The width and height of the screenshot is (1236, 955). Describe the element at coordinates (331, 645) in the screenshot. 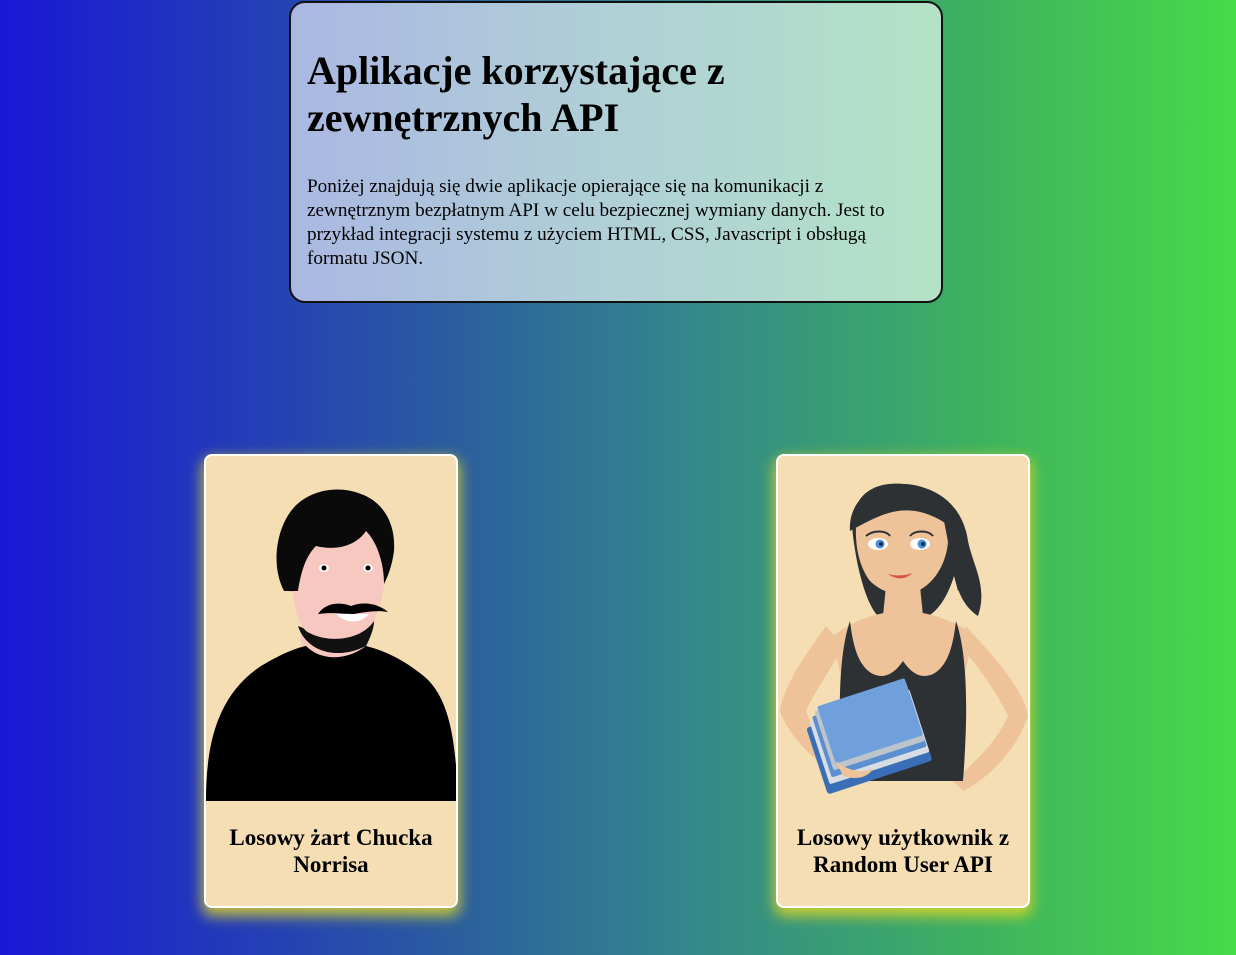

I see `man-with-mustache-illustration` at that location.